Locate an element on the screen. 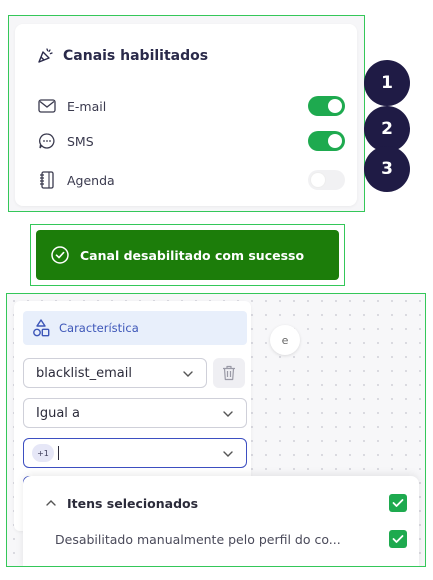  success-toast: Canal desabilitado com sucesso is located at coordinates (187, 255).